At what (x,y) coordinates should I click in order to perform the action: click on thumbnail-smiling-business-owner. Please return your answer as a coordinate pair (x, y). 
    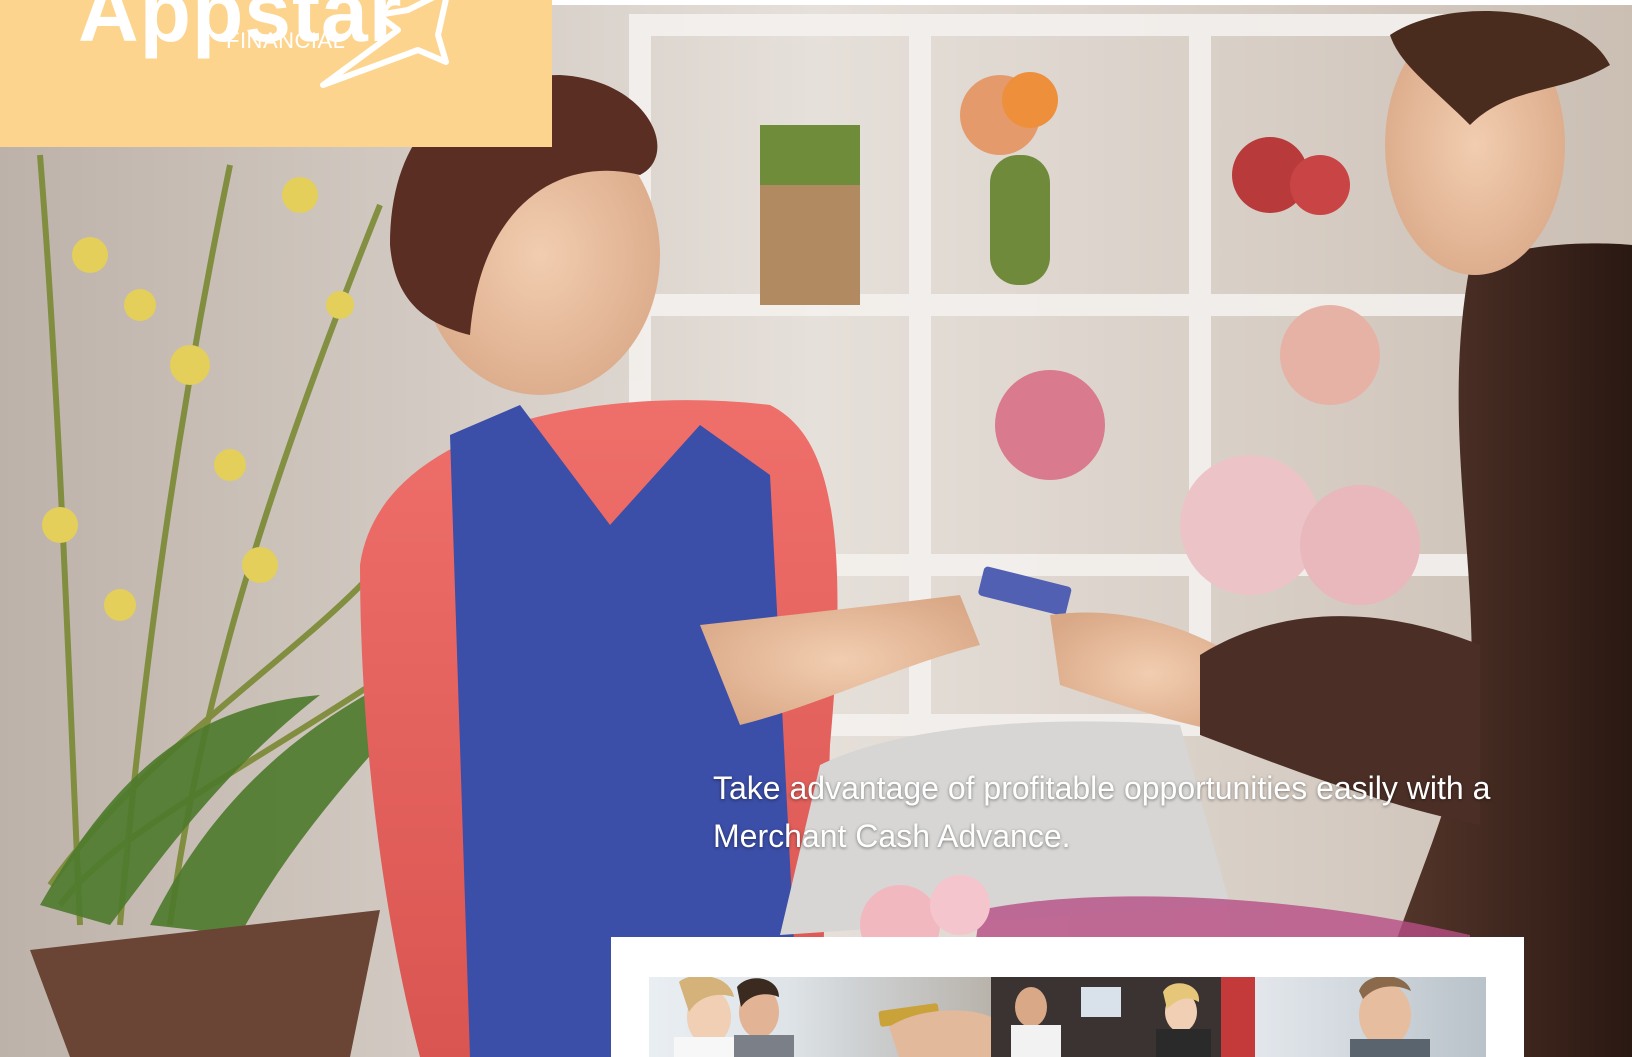
    Looking at the image, I should click on (1370, 1017).